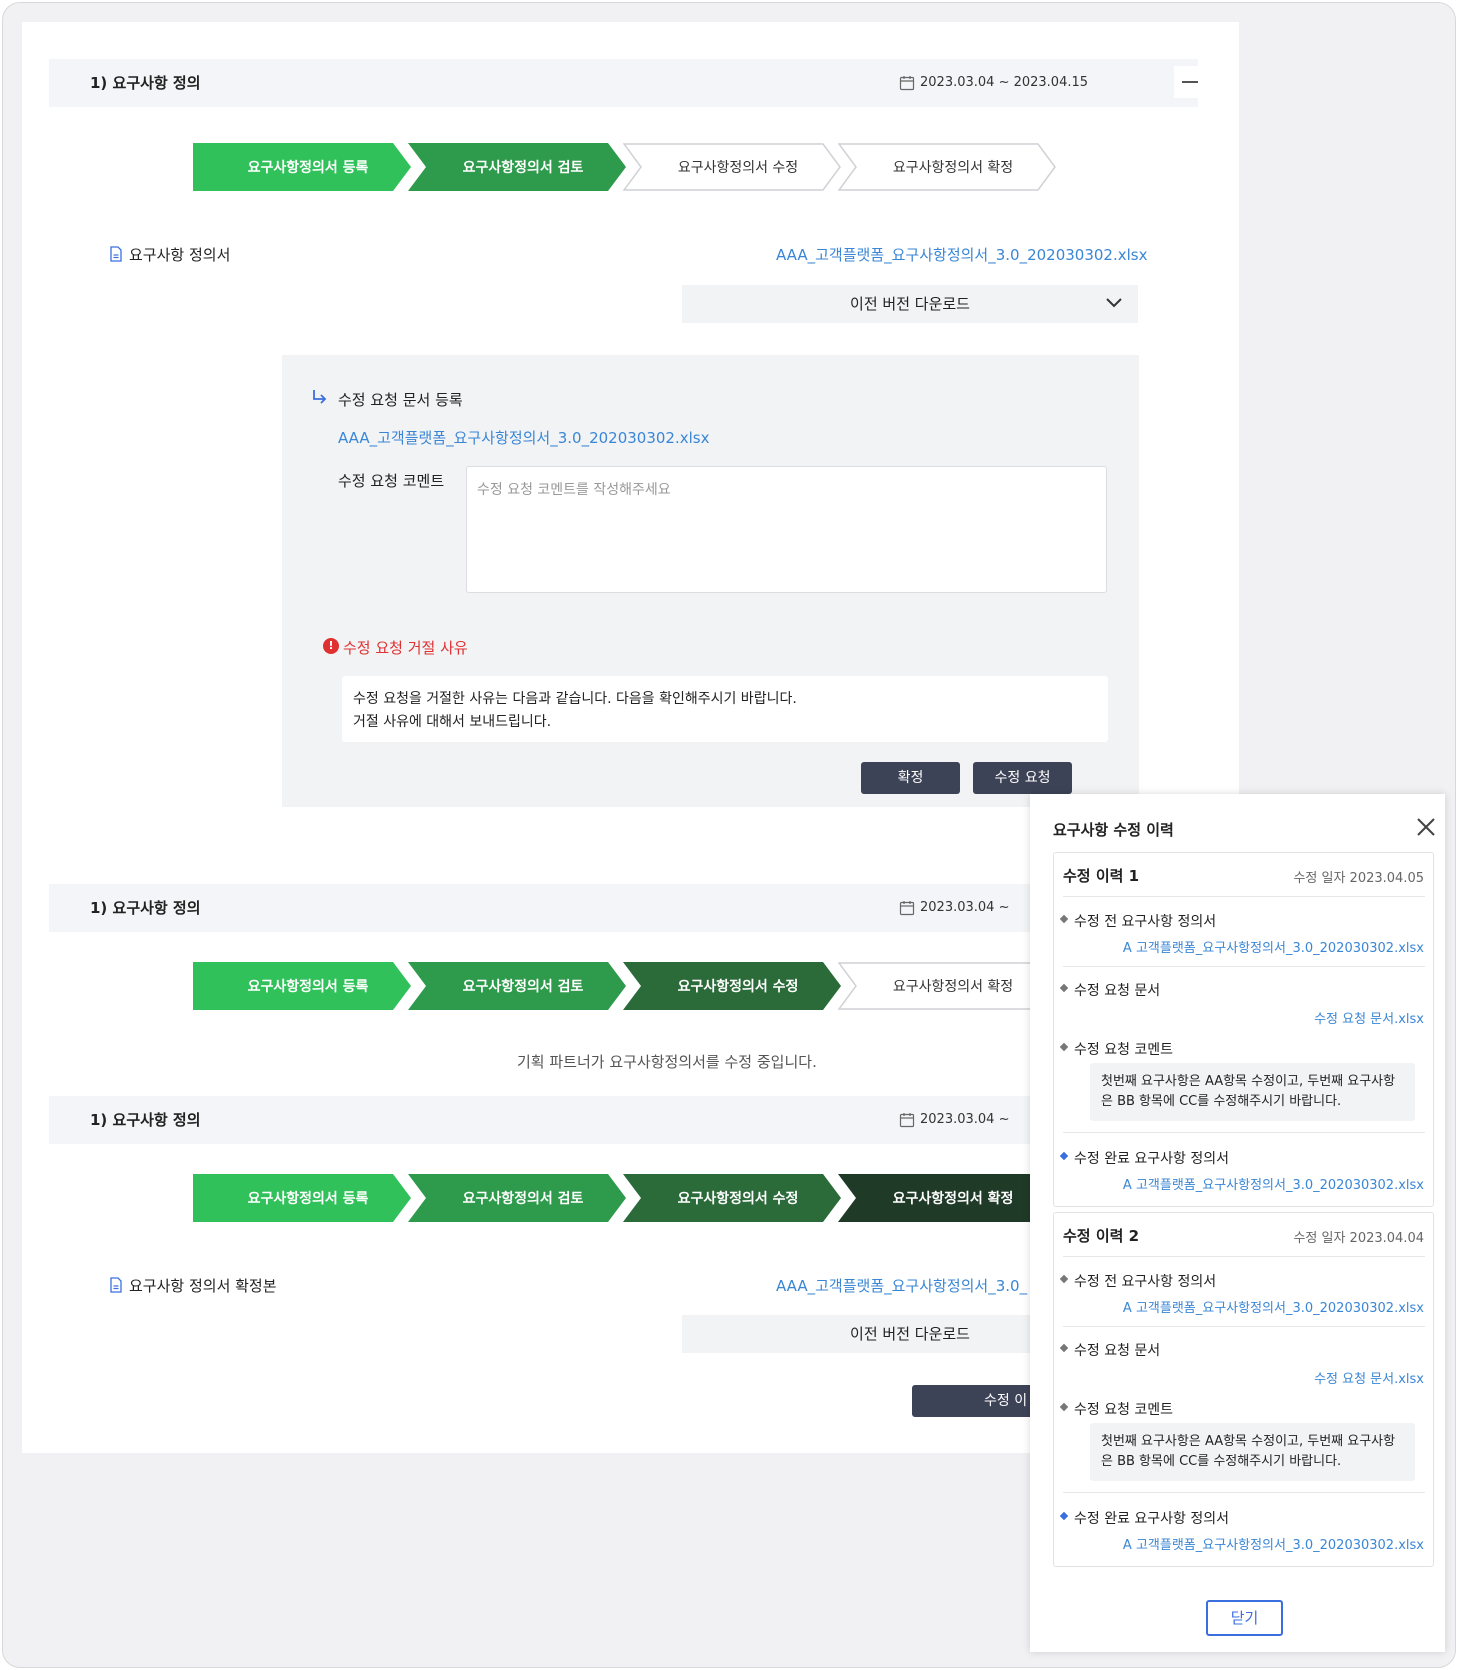 The width and height of the screenshot is (1458, 1670). Describe the element at coordinates (1358, 1238) in the screenshot. I see `history-date: 수정 일자 2023.04.04` at that location.